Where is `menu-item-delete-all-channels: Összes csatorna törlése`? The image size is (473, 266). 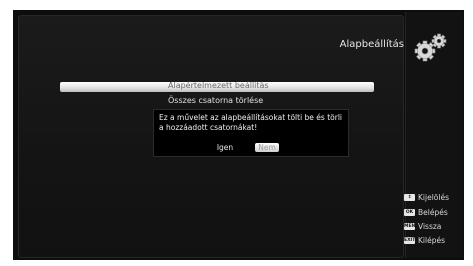
menu-item-delete-all-channels: Összes csatorna törlése is located at coordinates (215, 100).